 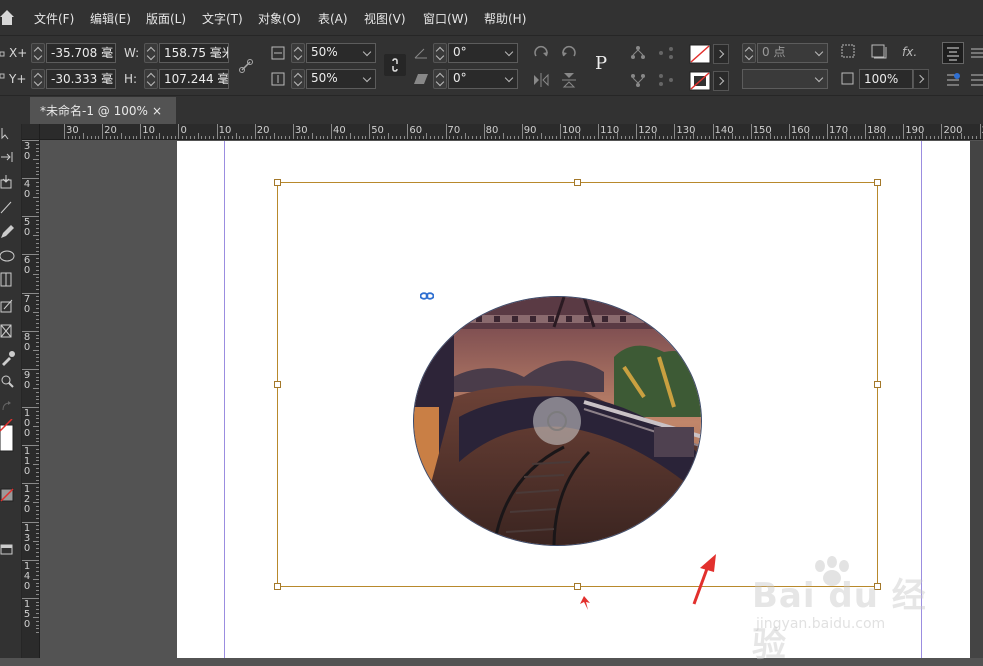 I want to click on menu-file: 文件(F), so click(x=54, y=18).